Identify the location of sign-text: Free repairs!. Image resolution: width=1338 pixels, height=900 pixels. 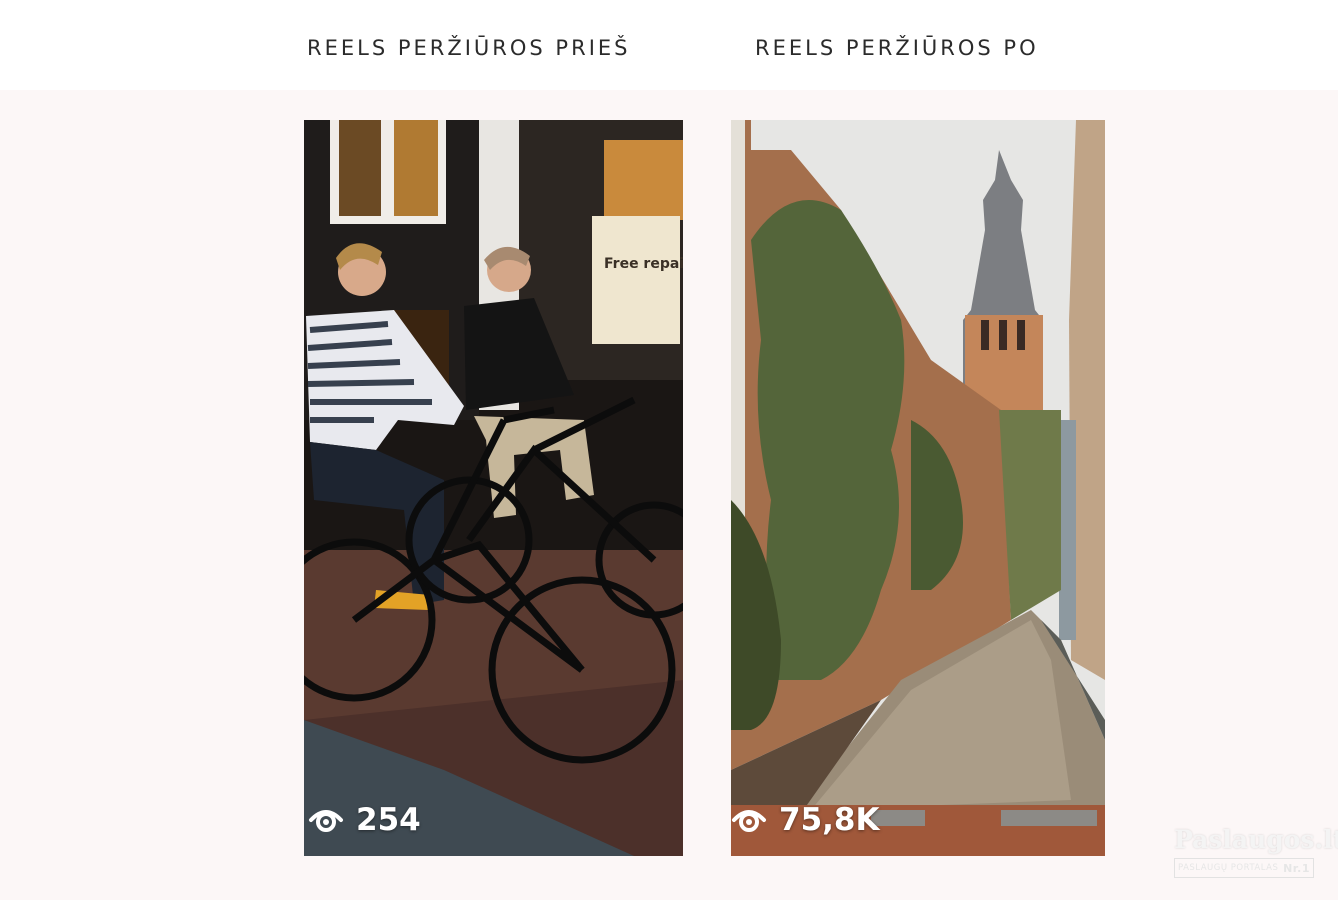
(643, 264).